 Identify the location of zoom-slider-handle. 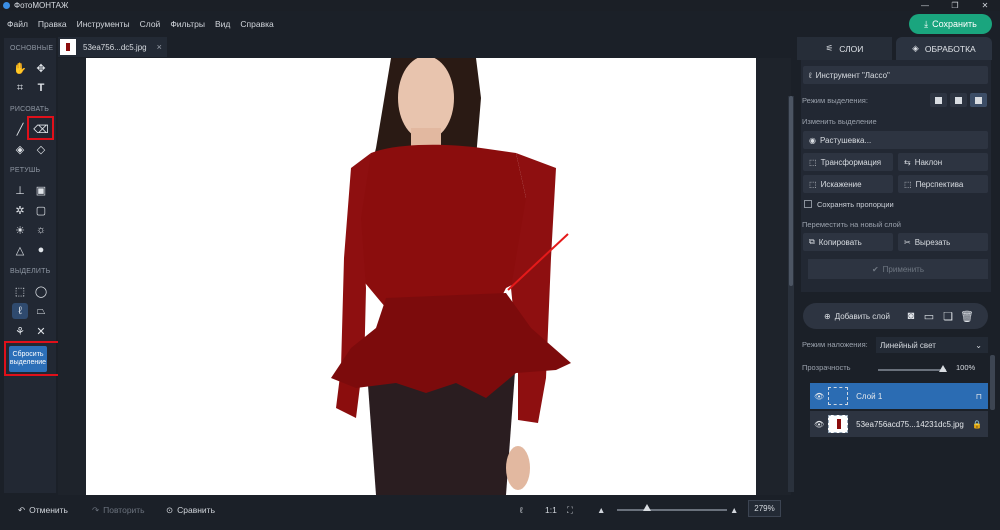
(647, 507).